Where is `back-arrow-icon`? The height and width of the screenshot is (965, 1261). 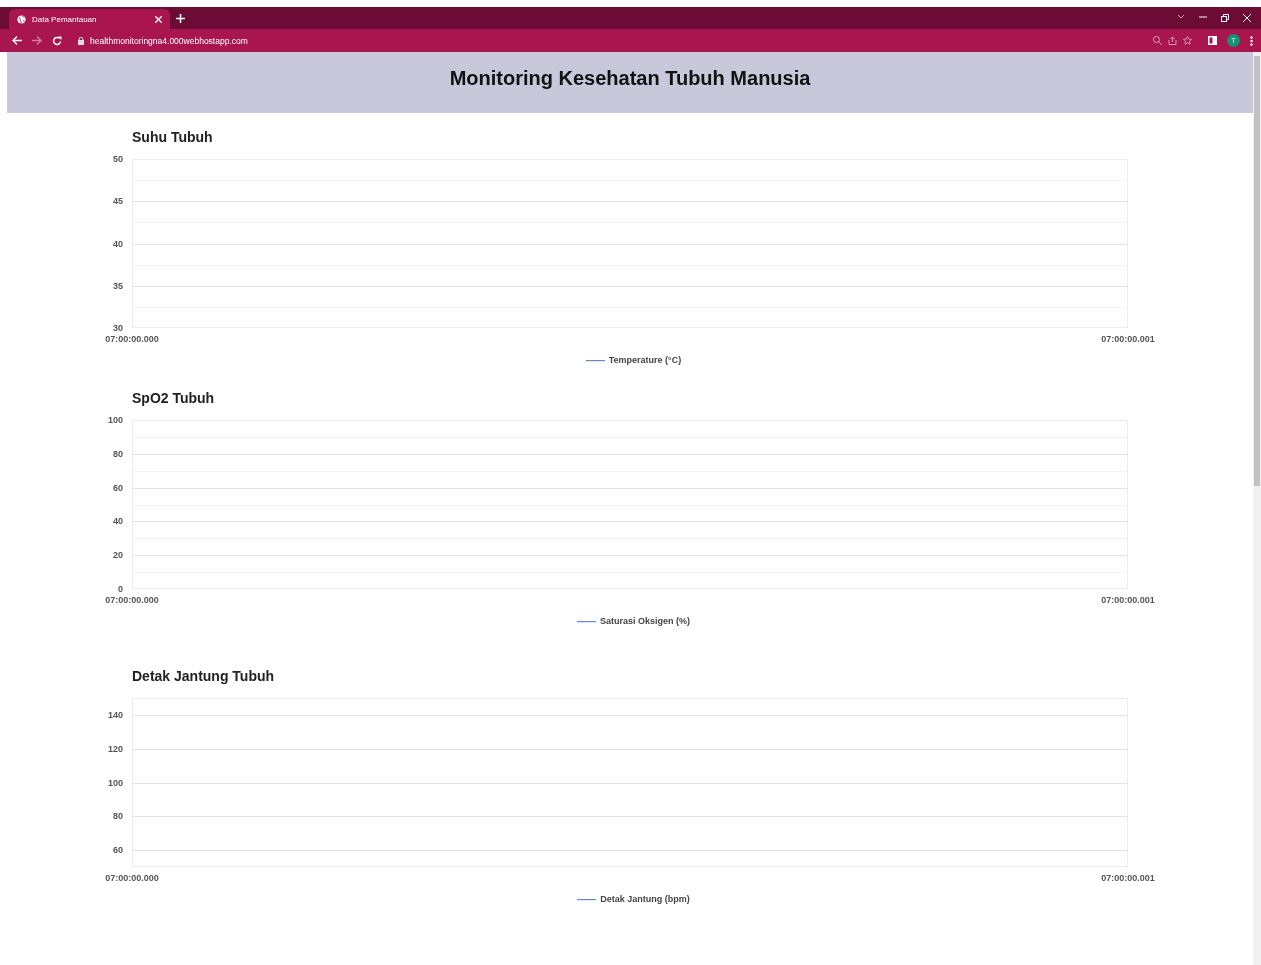
back-arrow-icon is located at coordinates (17, 40).